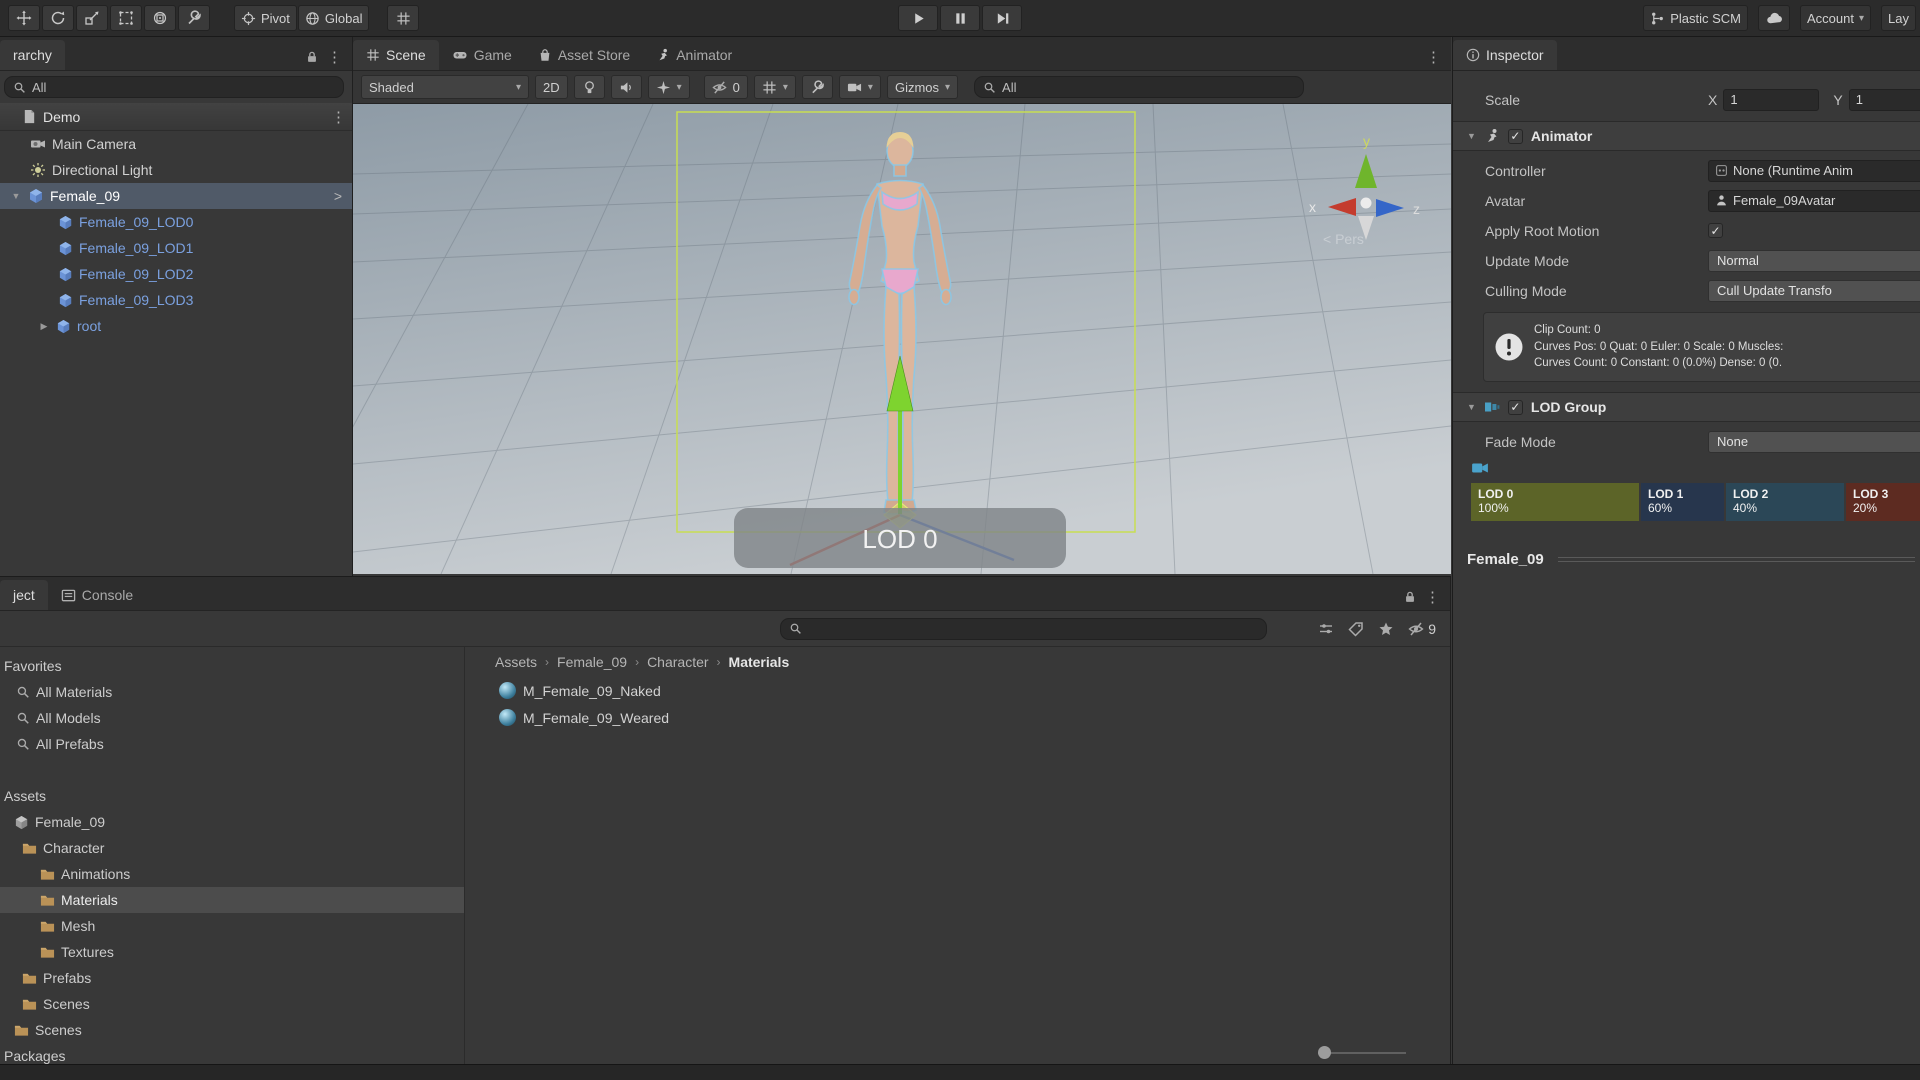 This screenshot has width=1920, height=1080. I want to click on project-search-input, so click(1023, 628).